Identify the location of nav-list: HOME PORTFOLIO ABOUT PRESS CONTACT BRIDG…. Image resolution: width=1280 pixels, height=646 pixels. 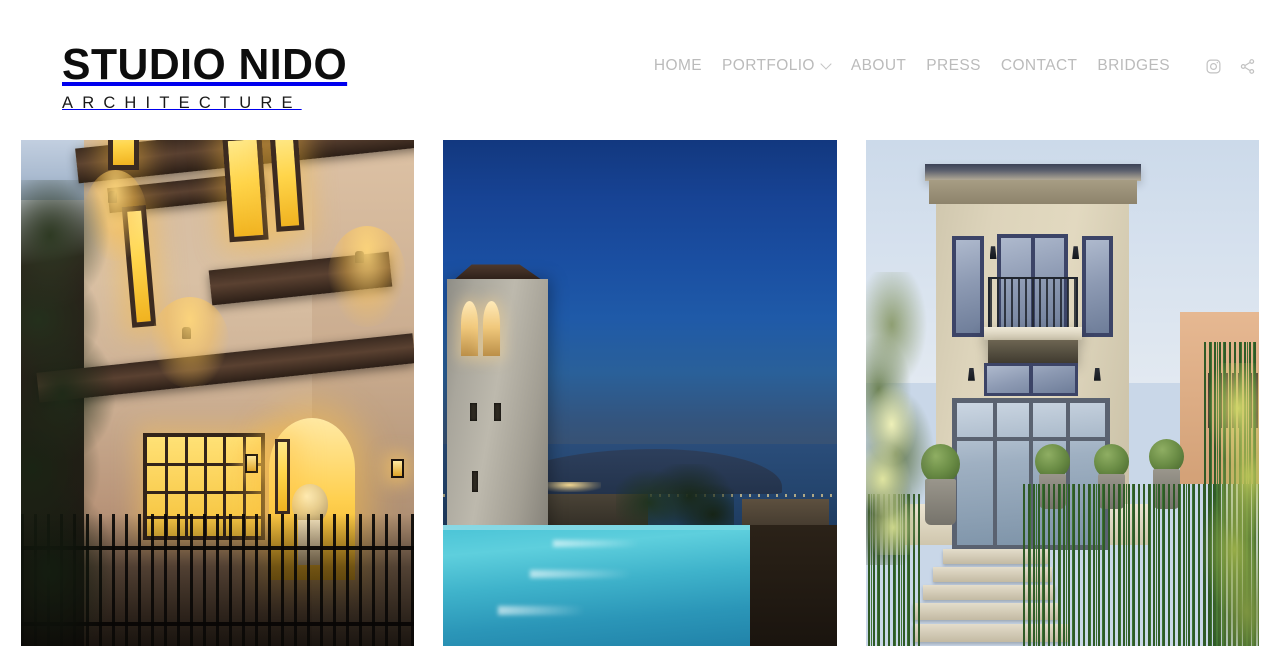
(912, 66).